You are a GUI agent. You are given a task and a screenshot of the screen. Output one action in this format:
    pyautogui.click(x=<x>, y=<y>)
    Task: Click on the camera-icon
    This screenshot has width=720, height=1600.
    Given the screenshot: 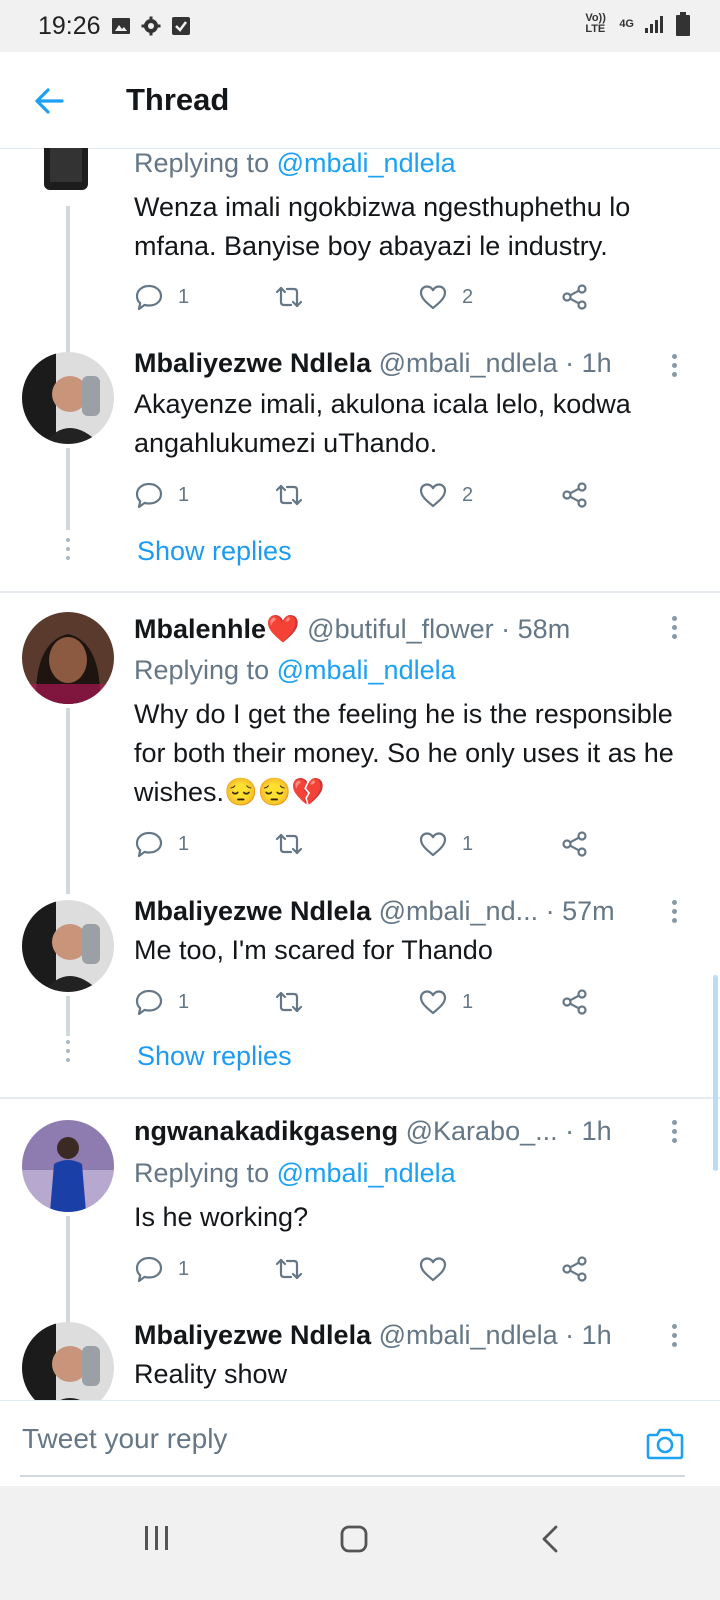 What is the action you would take?
    pyautogui.click(x=665, y=1443)
    